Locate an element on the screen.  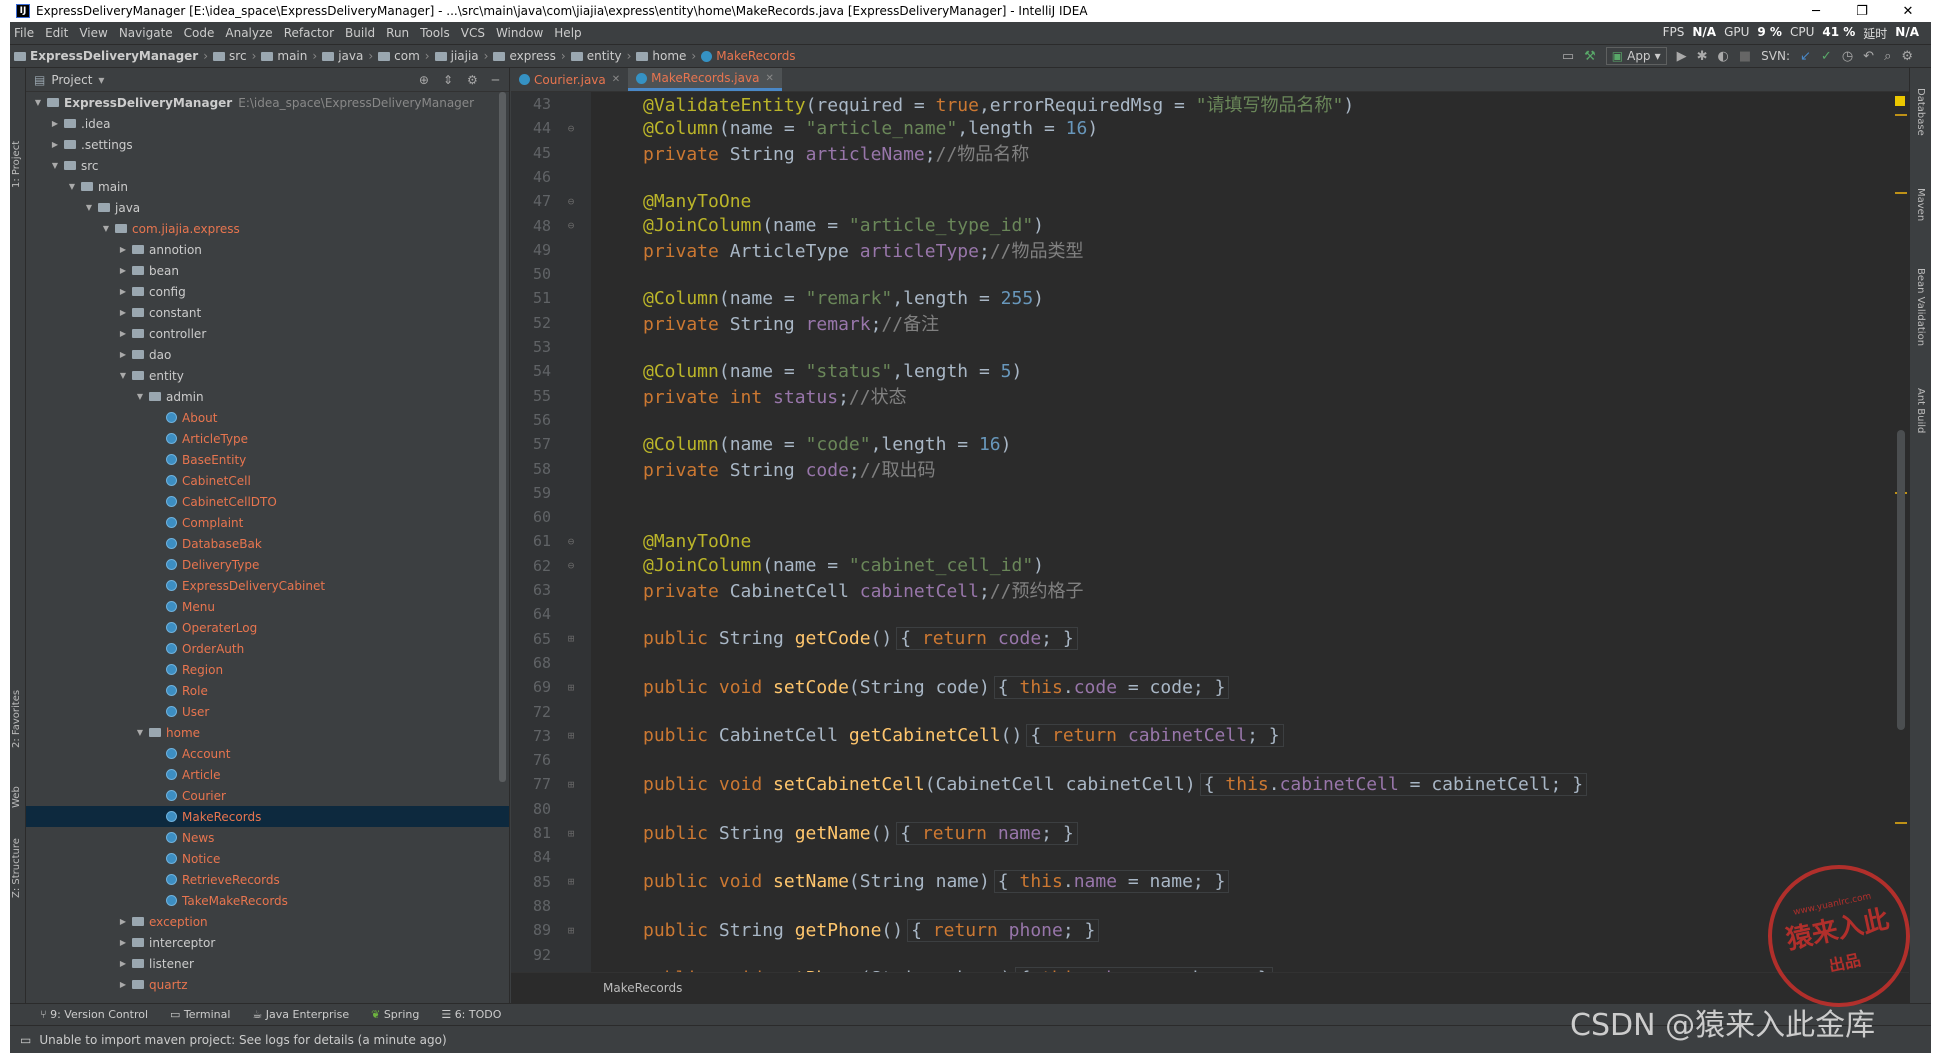
menu-window: Window is located at coordinates (519, 33).